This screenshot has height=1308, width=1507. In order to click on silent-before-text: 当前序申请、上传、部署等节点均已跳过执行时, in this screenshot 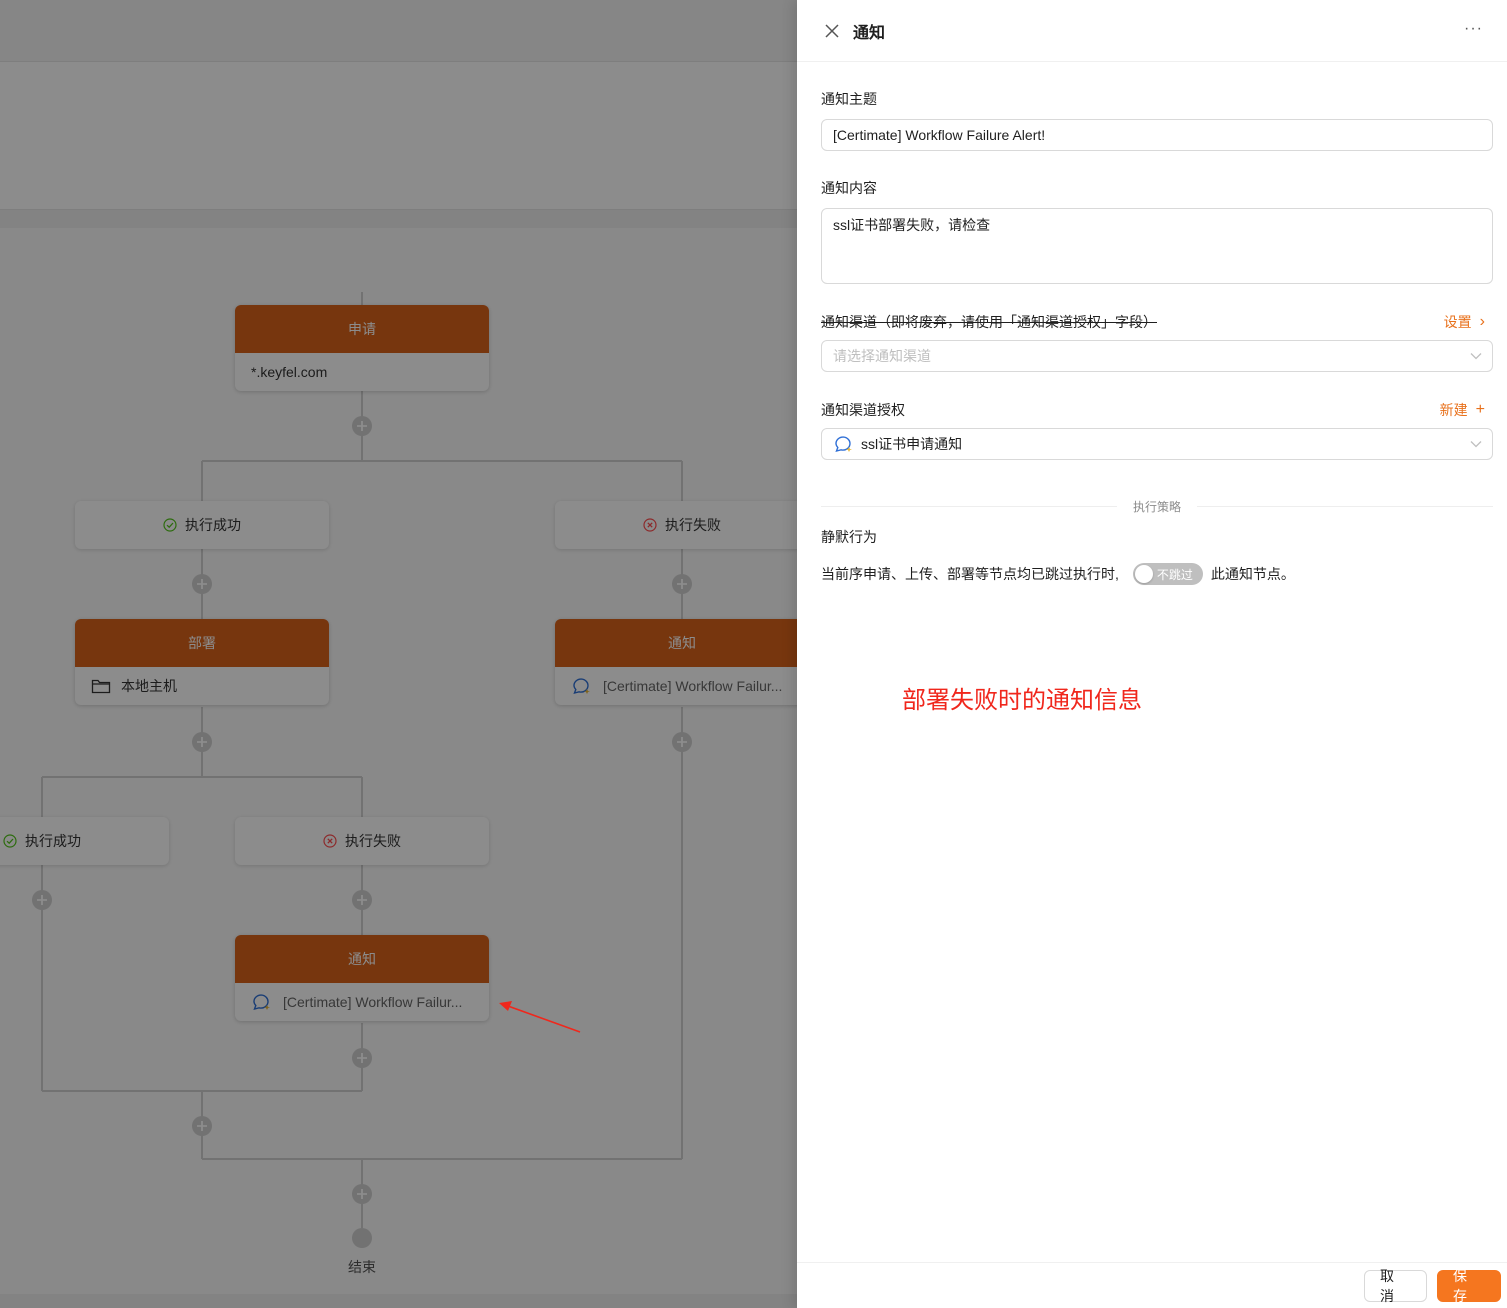, I will do `click(970, 574)`.